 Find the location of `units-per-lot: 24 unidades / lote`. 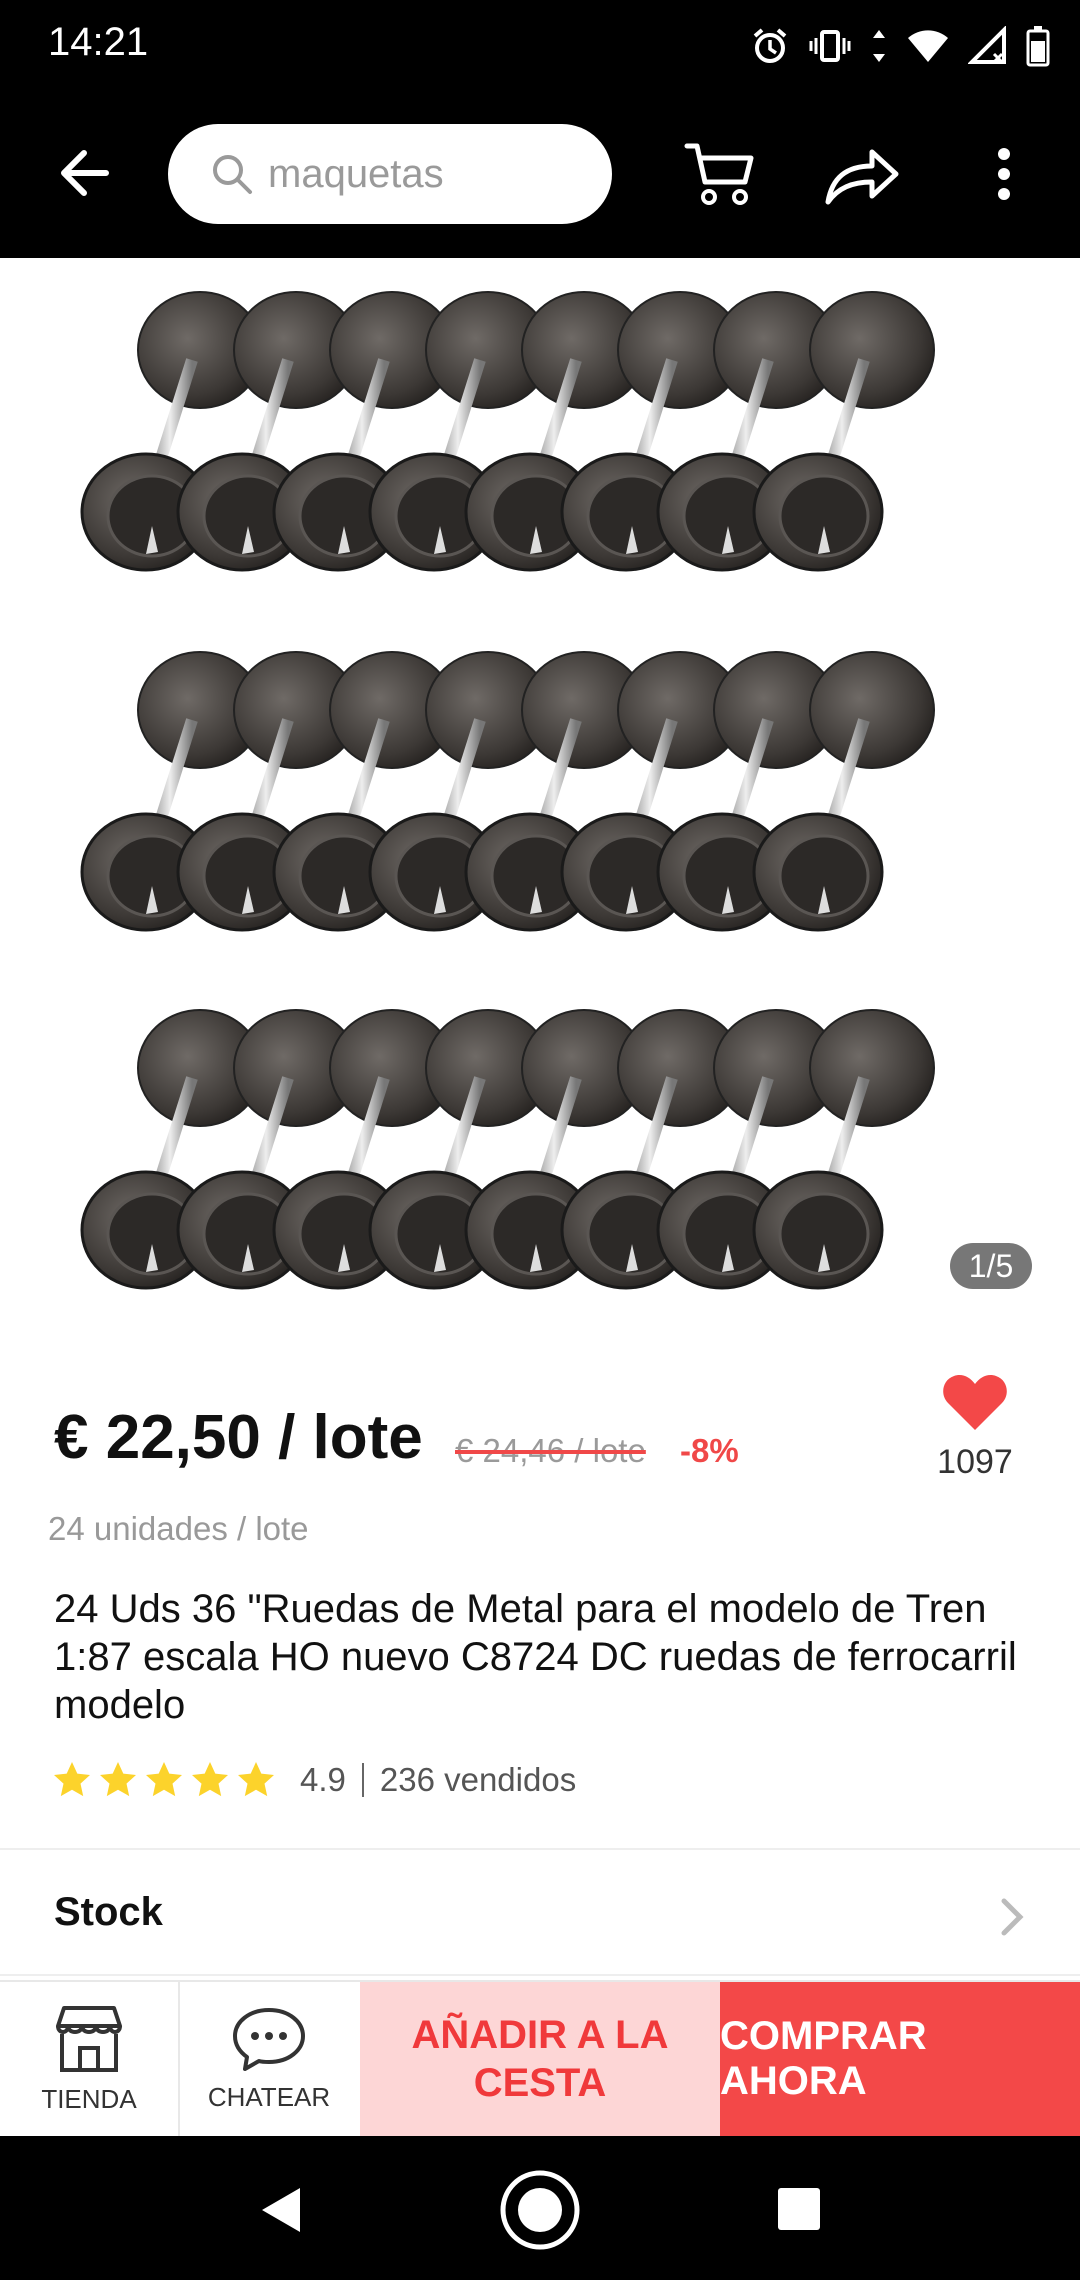

units-per-lot: 24 unidades / lote is located at coordinates (178, 1528).